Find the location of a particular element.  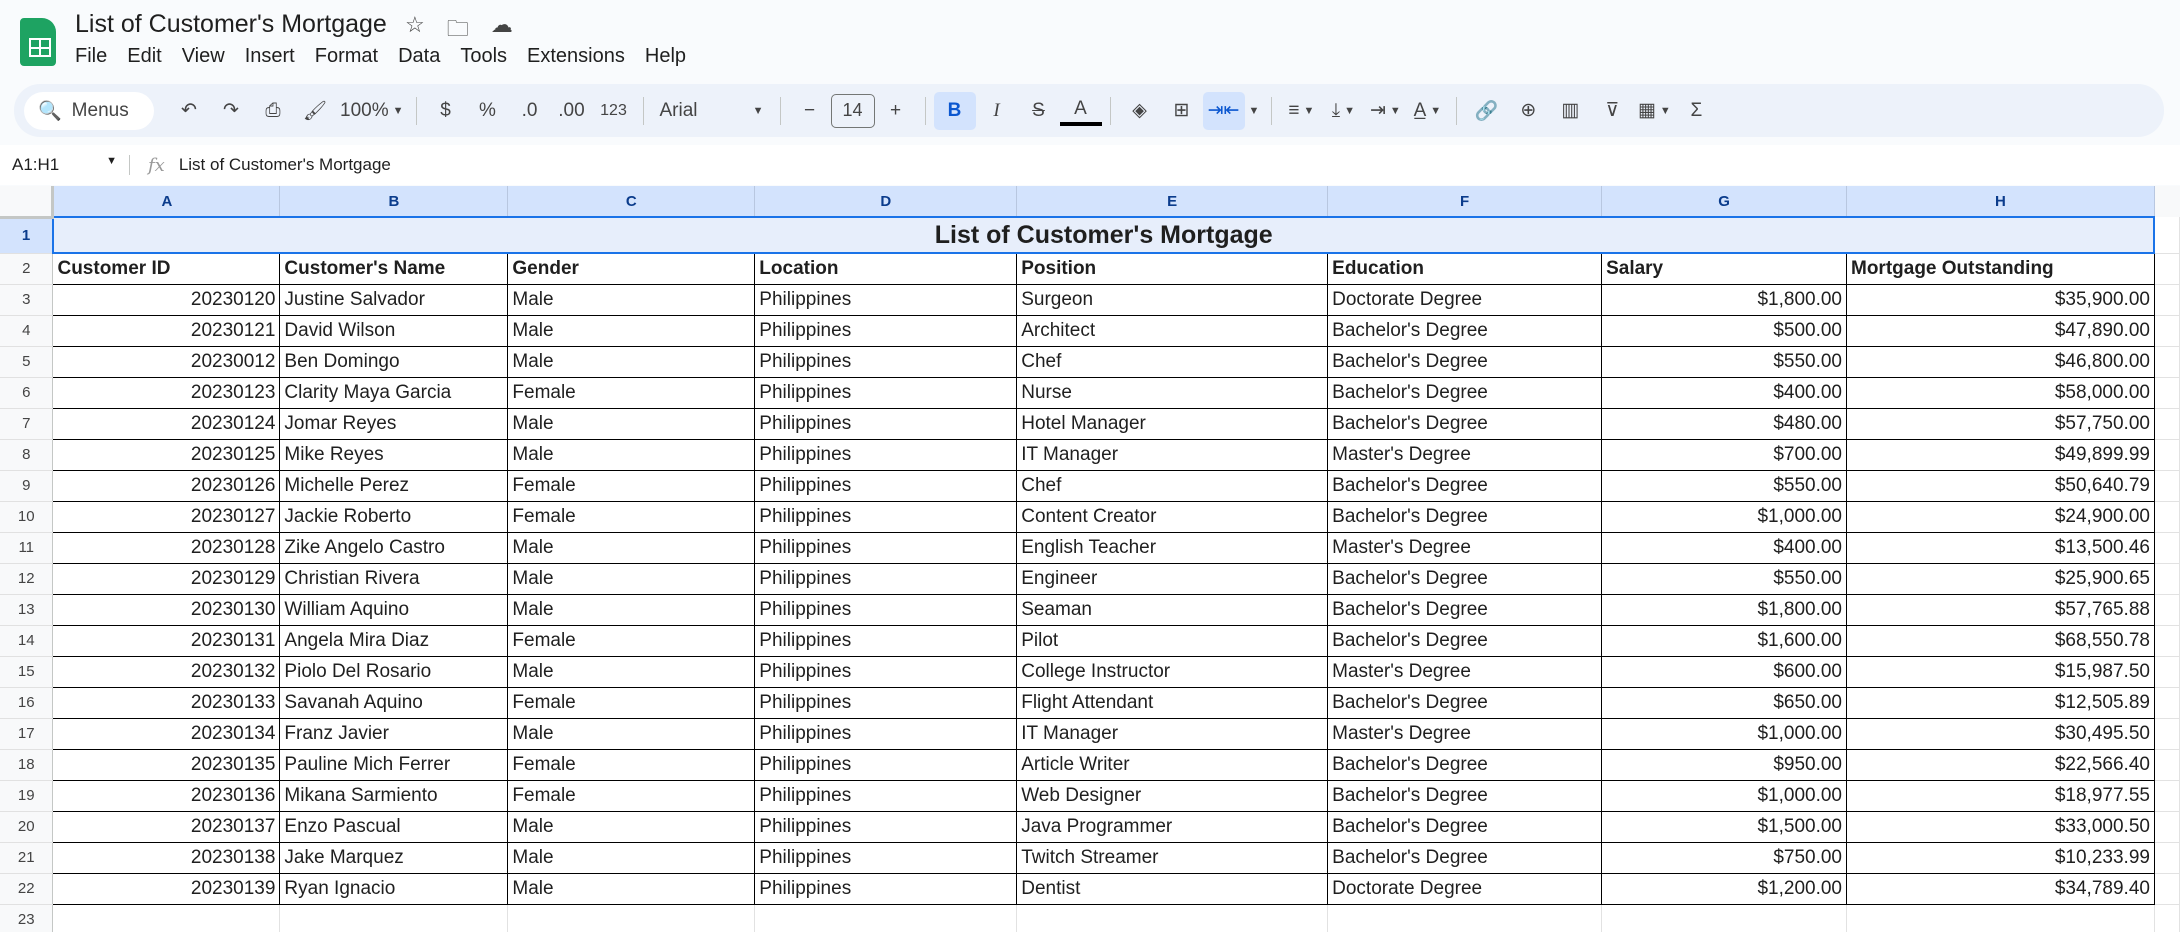

cell: $1,200.00 is located at coordinates (1724, 888).